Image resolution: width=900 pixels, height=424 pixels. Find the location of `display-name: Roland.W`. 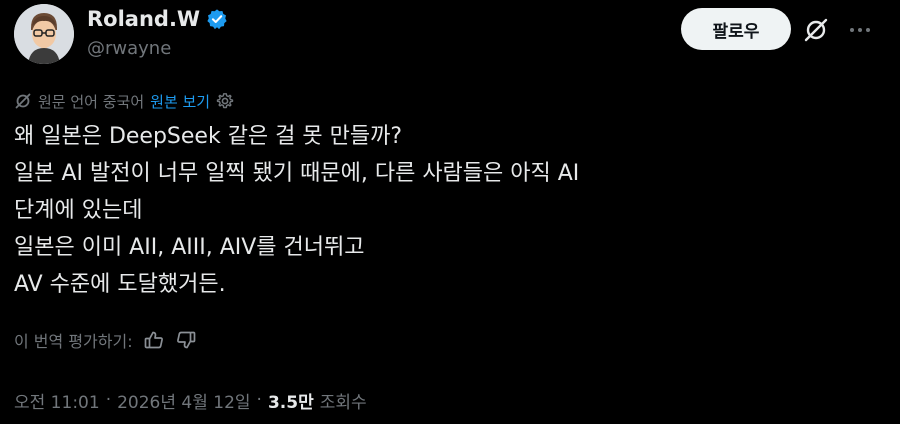

display-name: Roland.W is located at coordinates (157, 19).